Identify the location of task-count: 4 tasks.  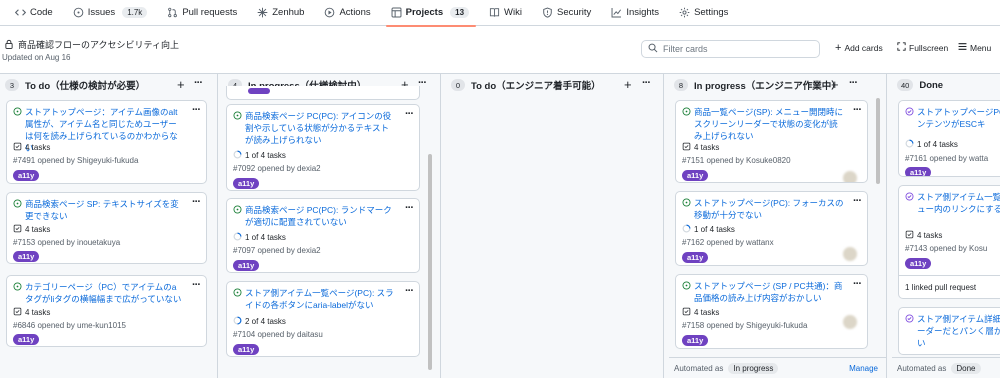
(38, 229).